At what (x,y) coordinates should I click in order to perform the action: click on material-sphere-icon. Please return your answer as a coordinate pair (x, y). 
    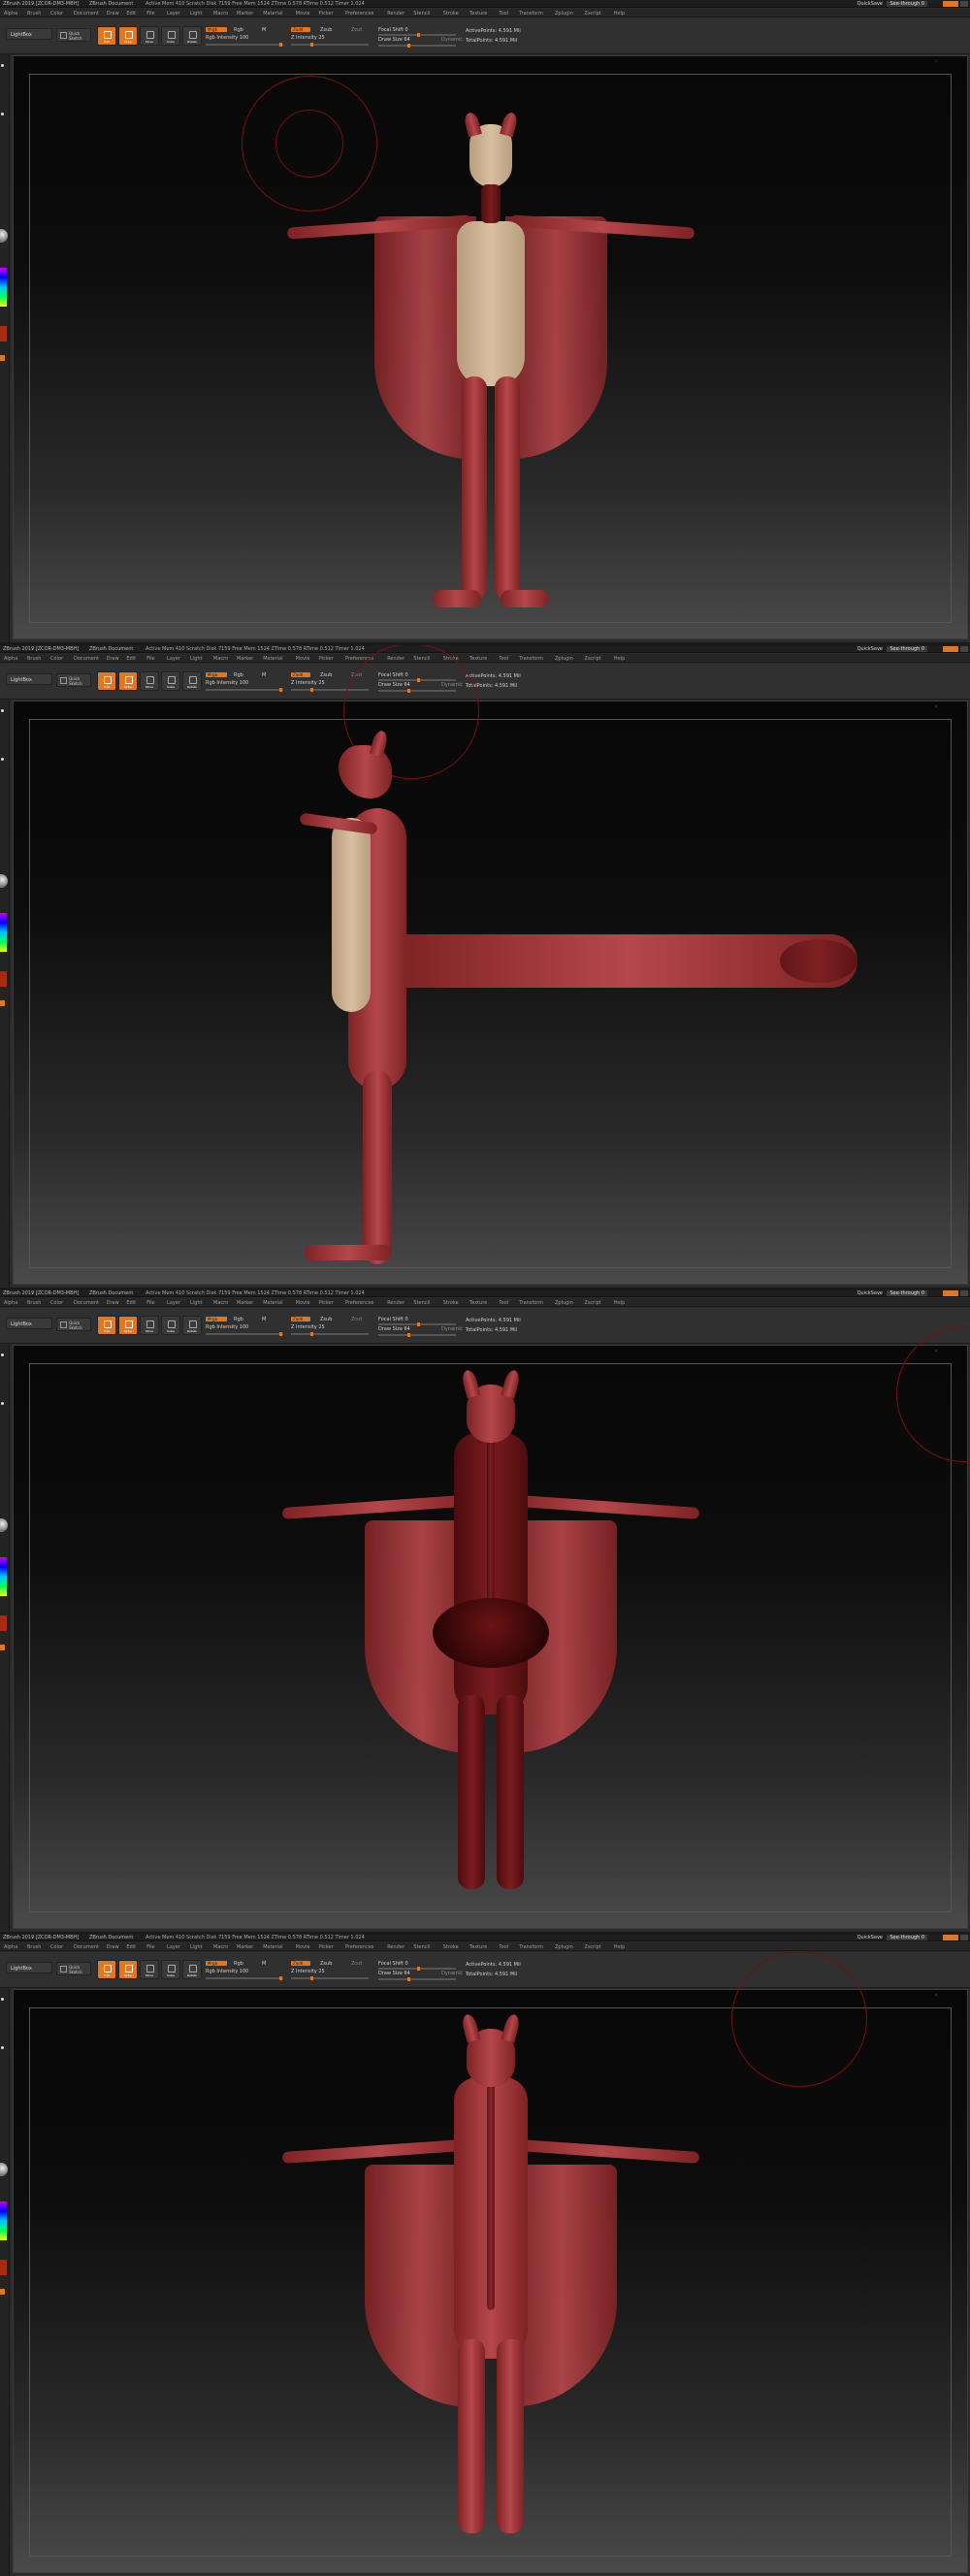
    Looking at the image, I should click on (4, 881).